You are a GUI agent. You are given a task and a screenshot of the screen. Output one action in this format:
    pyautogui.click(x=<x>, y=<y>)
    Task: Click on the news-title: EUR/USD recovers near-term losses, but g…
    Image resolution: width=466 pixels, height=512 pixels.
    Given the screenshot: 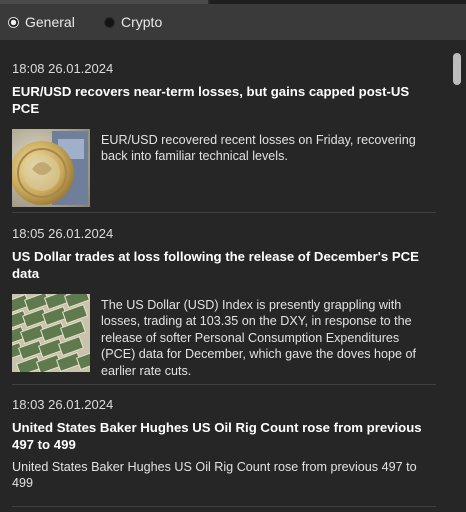 What is the action you would take?
    pyautogui.click(x=224, y=100)
    